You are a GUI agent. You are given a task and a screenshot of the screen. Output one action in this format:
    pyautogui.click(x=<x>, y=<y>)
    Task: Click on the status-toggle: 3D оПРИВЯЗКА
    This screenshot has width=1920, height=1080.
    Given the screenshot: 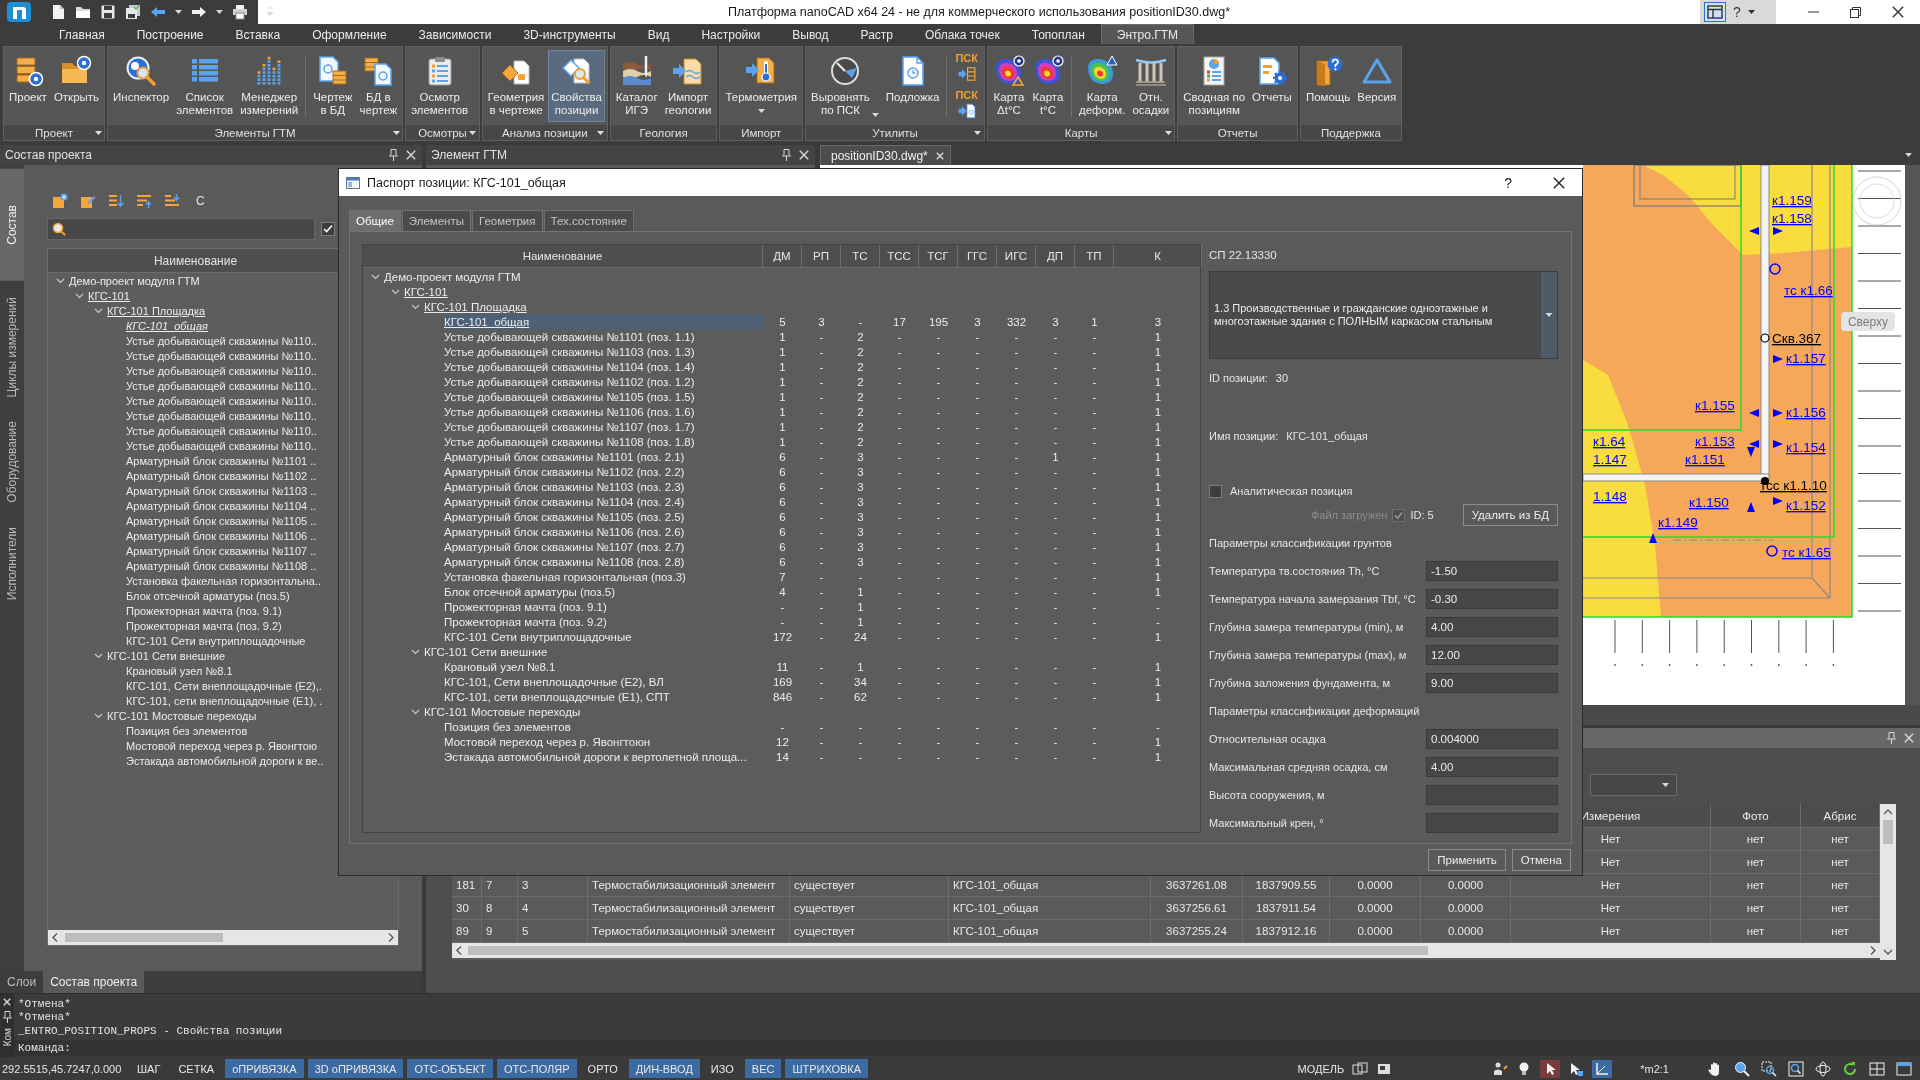 What is the action you would take?
    pyautogui.click(x=355, y=1068)
    